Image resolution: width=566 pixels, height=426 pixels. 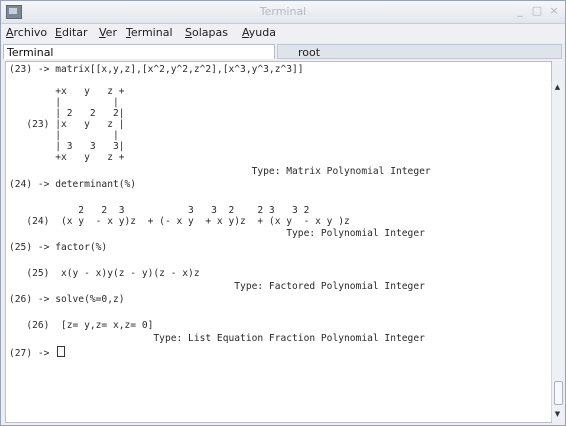 I want to click on terminal-line: (26) -> solve(%=0,z), so click(x=67, y=299).